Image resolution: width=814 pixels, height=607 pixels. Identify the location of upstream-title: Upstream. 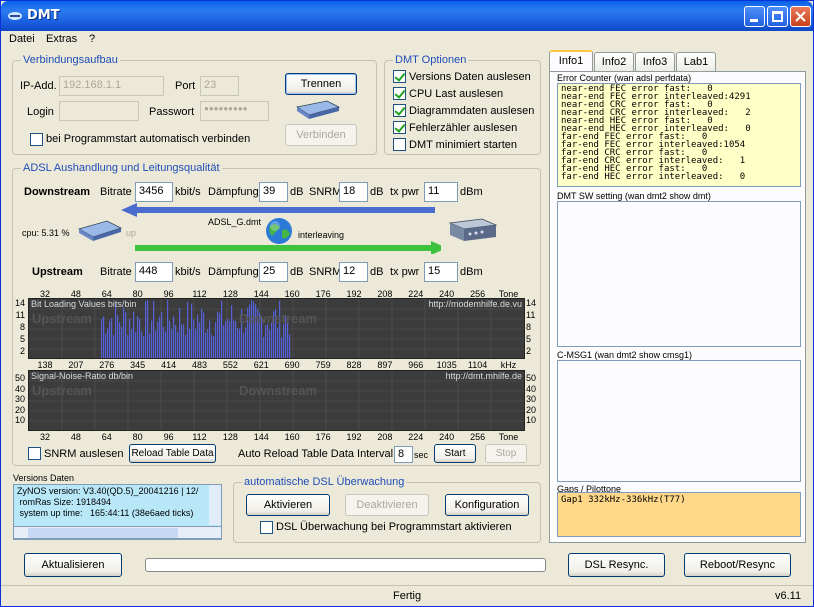
(57, 272).